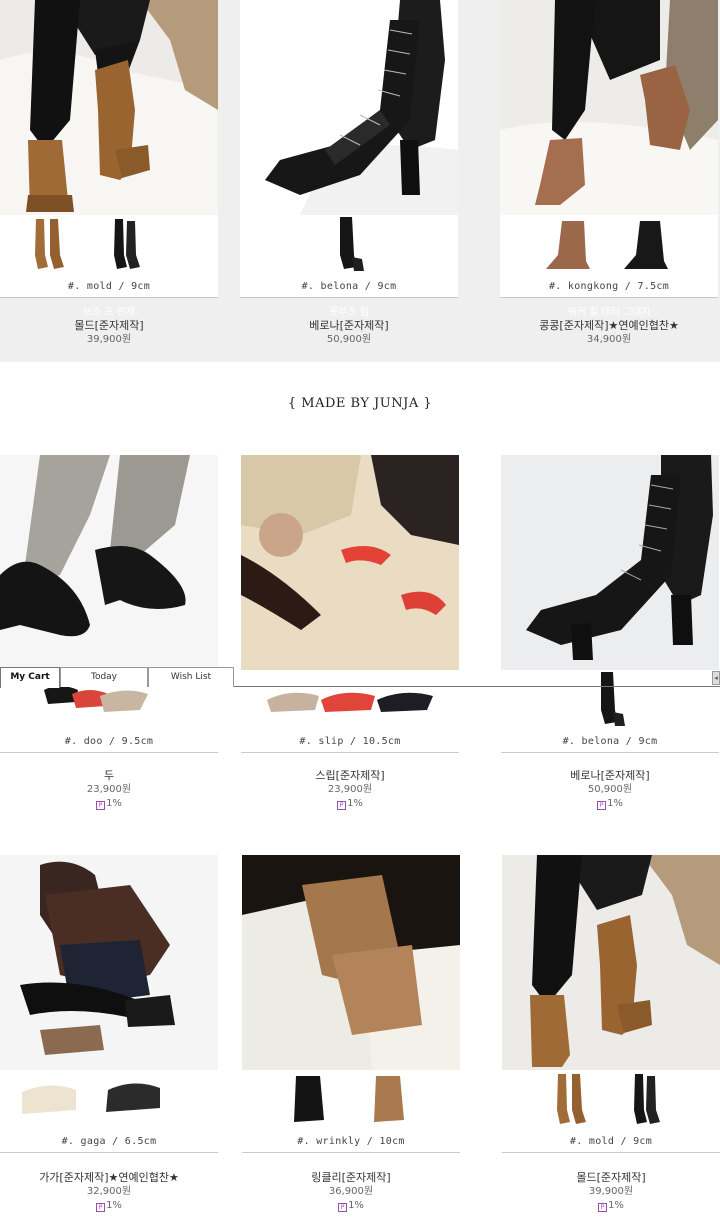 This screenshot has width=720, height=1223. Describe the element at coordinates (351, 1178) in the screenshot. I see `product-name: 링클리[준자제작]` at that location.